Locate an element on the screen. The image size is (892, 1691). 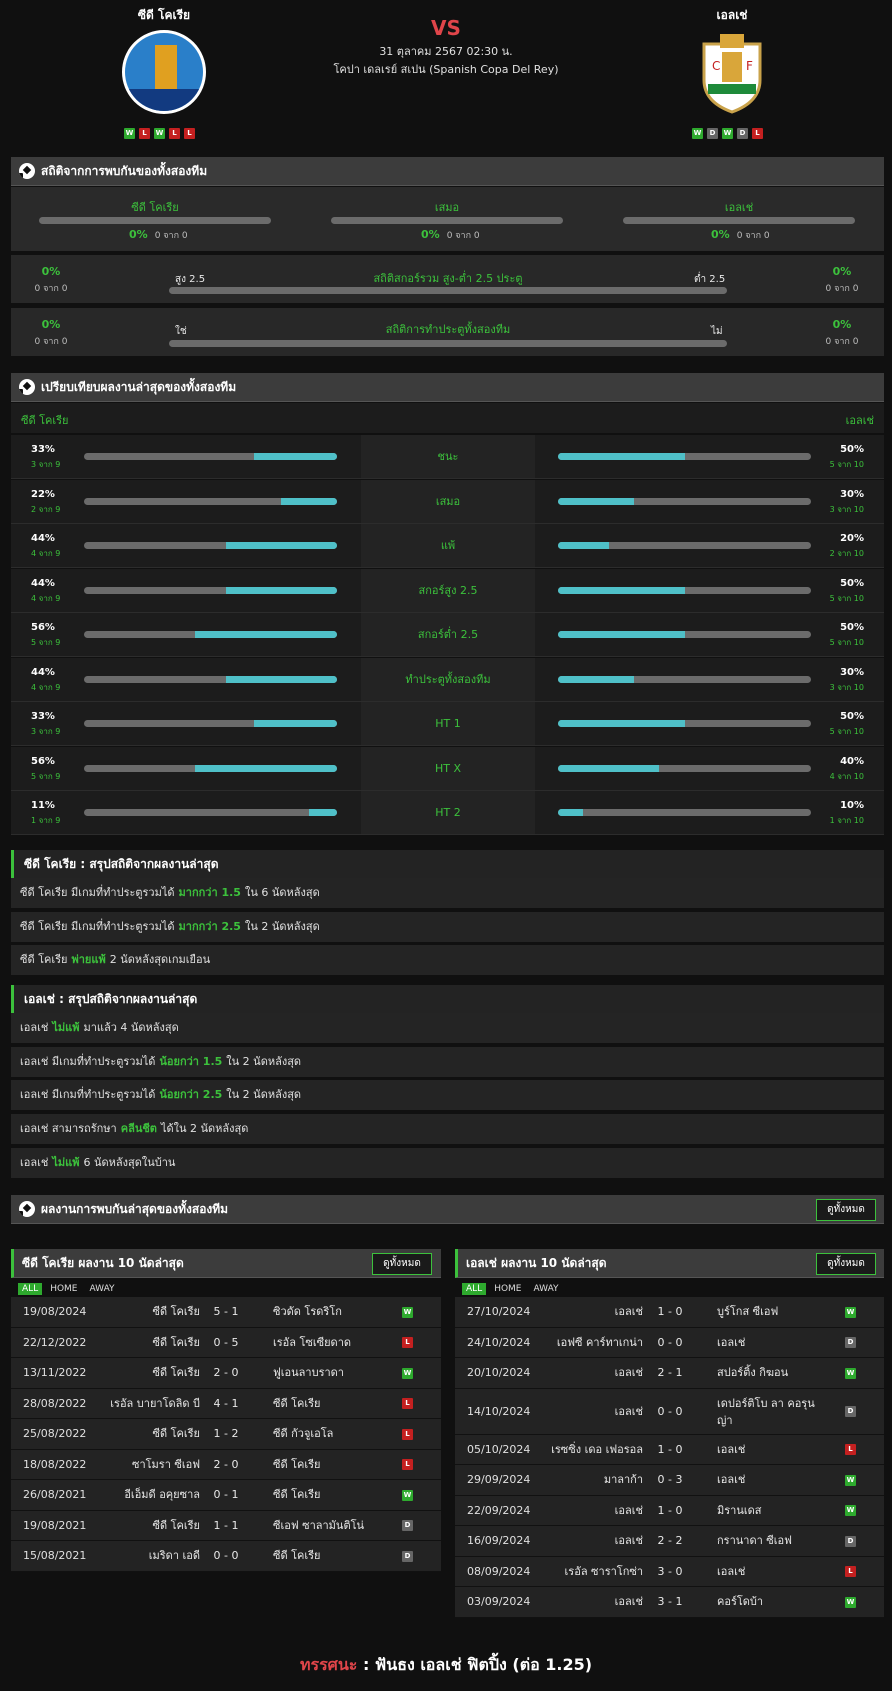
match-score: 1 - 2 is located at coordinates (226, 1433).